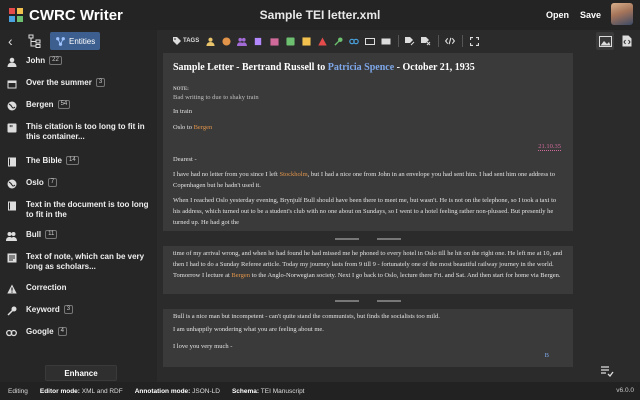 Image resolution: width=640 pixels, height=400 pixels. I want to click on cwrc-logo-icon, so click(16, 15).